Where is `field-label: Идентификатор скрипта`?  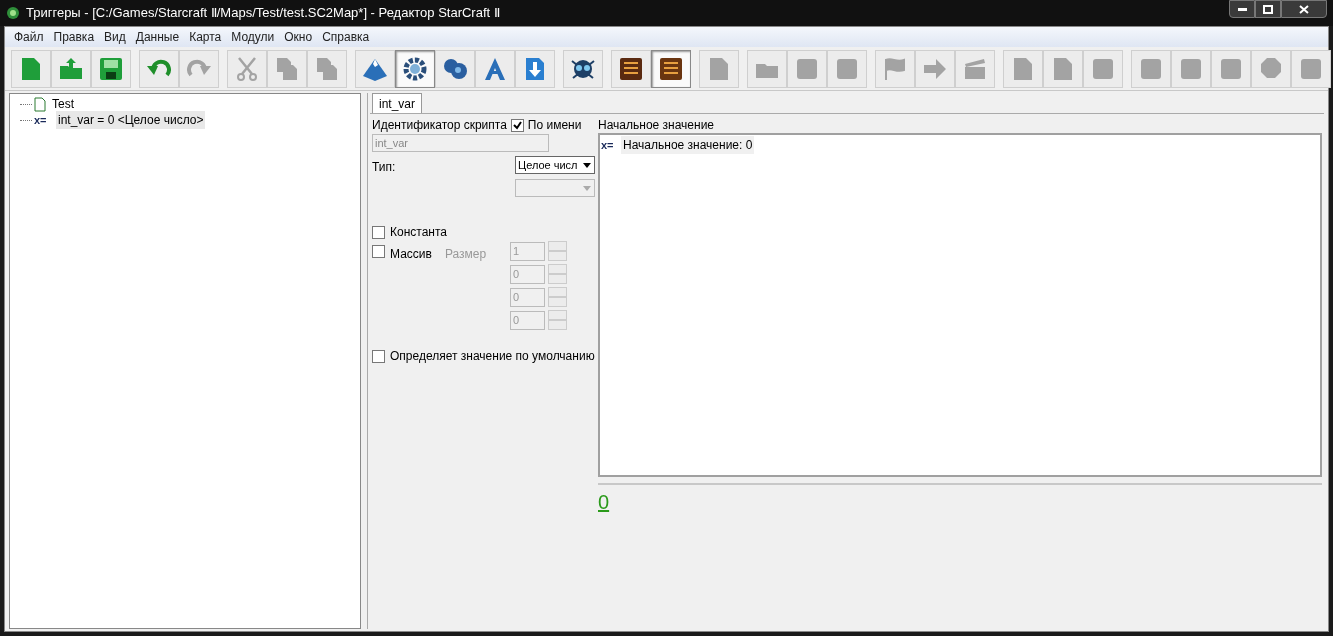 field-label: Идентификатор скрипта is located at coordinates (439, 125).